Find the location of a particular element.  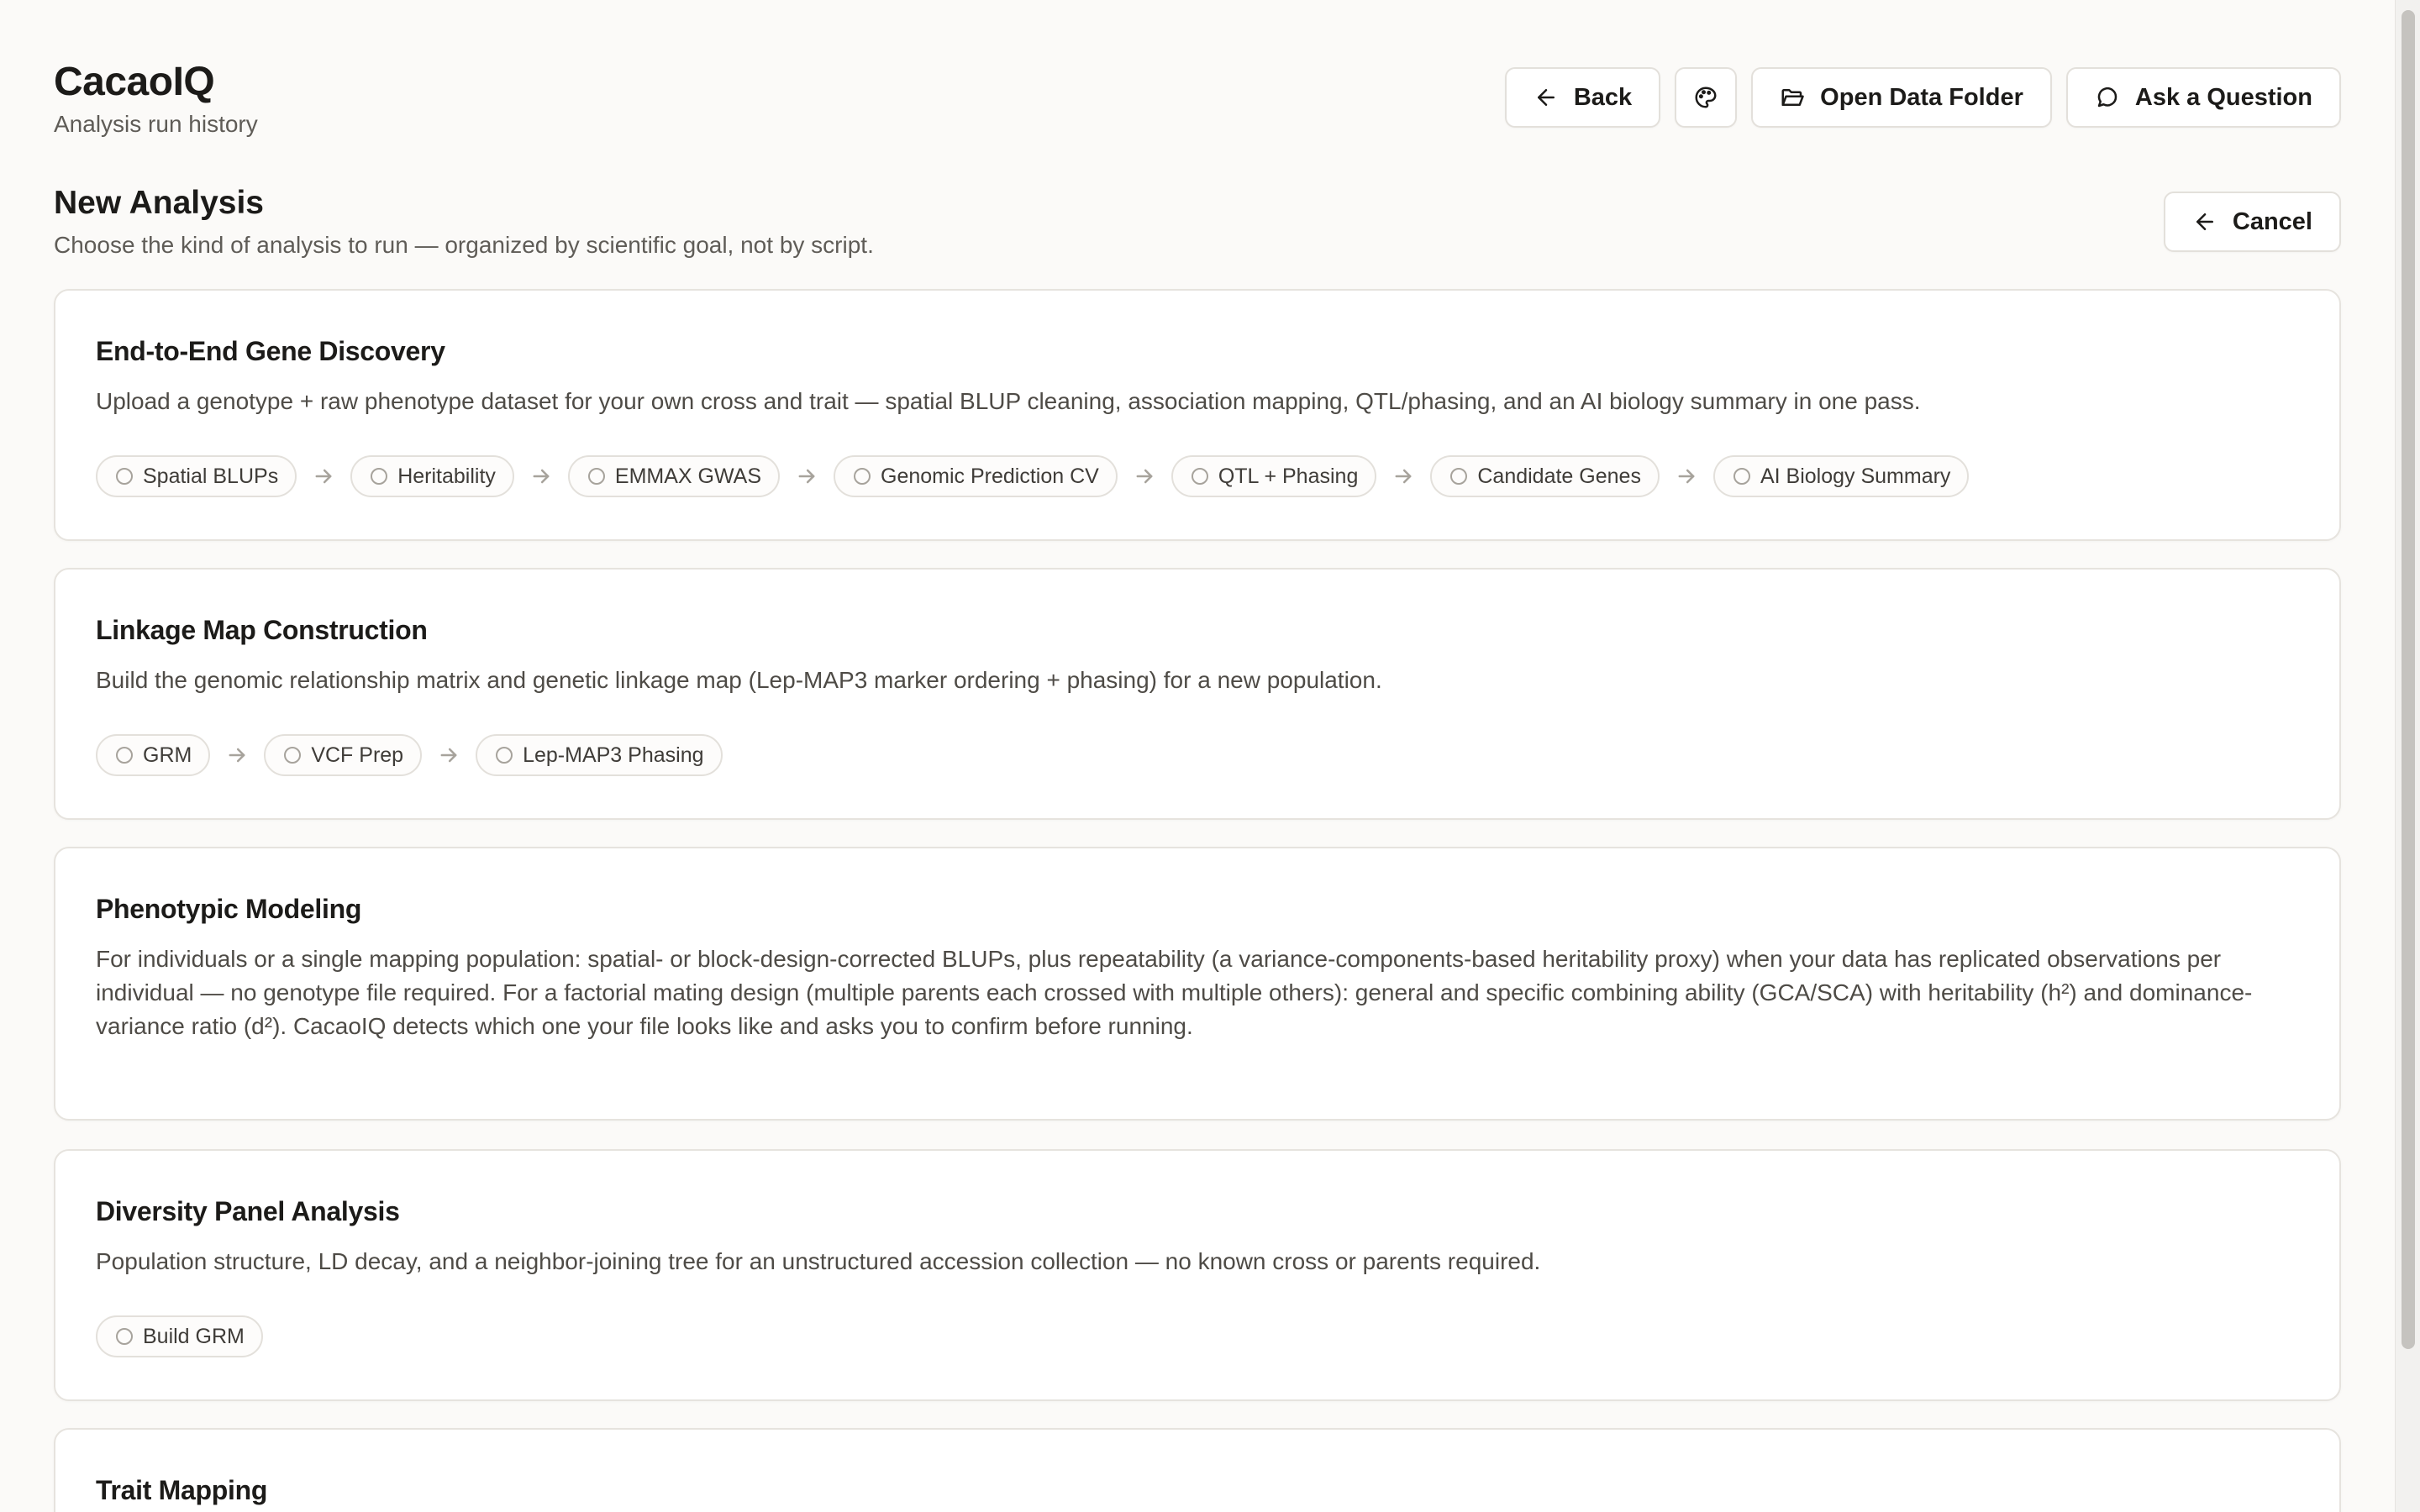

step-chip: Genomic Prediction CV is located at coordinates (976, 476).